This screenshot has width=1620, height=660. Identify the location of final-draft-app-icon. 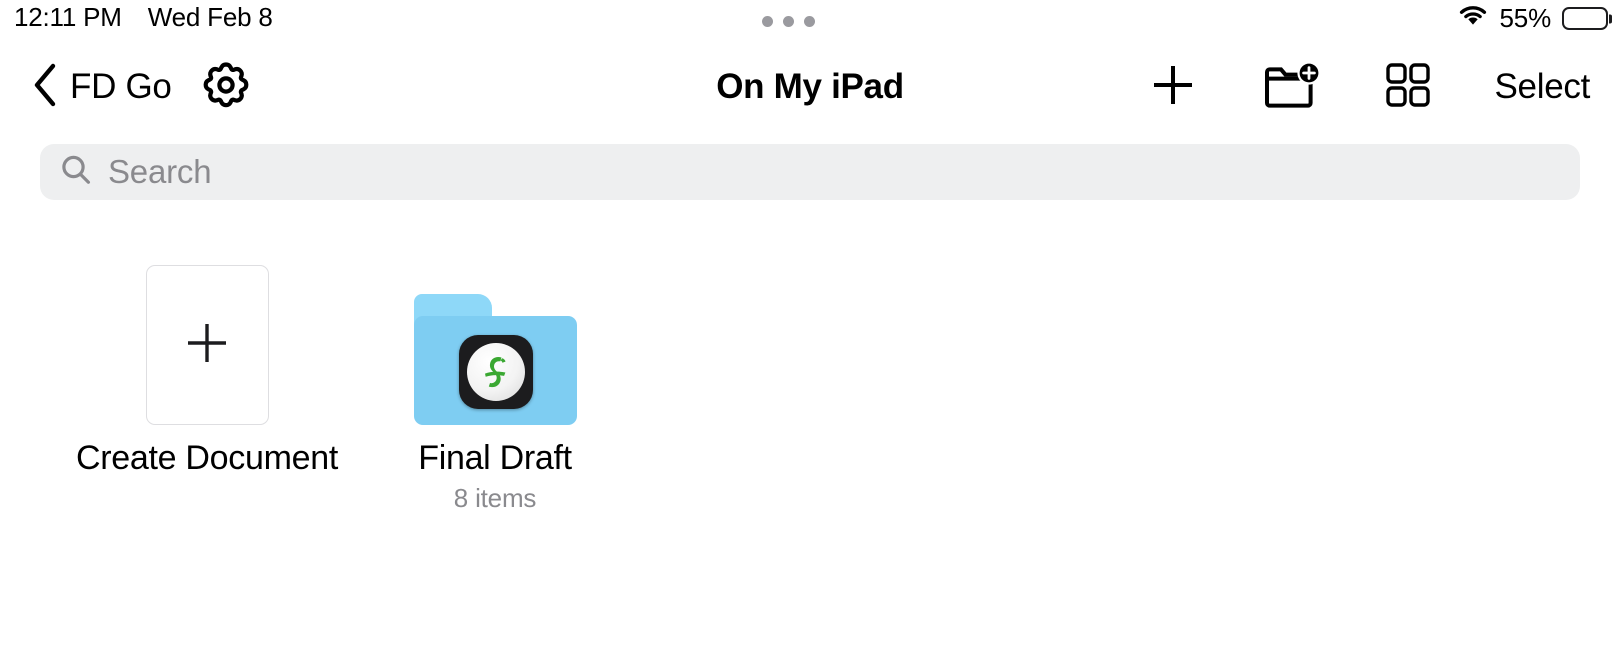
(495, 372).